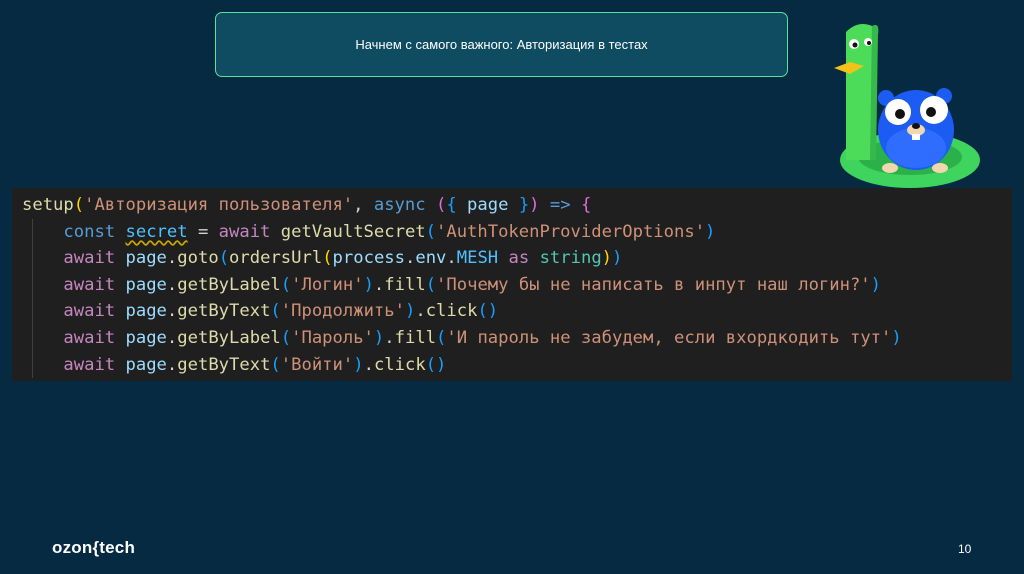 This screenshot has height=574, width=1024. Describe the element at coordinates (219, 205) in the screenshot. I see `code-token: 'Авторизация пользователя'` at that location.